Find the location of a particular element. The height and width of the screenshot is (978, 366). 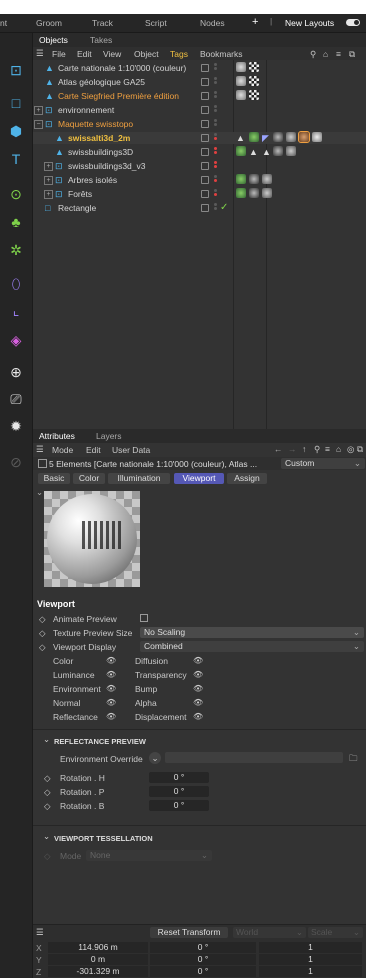

rotation-h-field: 0 ° is located at coordinates (179, 777).